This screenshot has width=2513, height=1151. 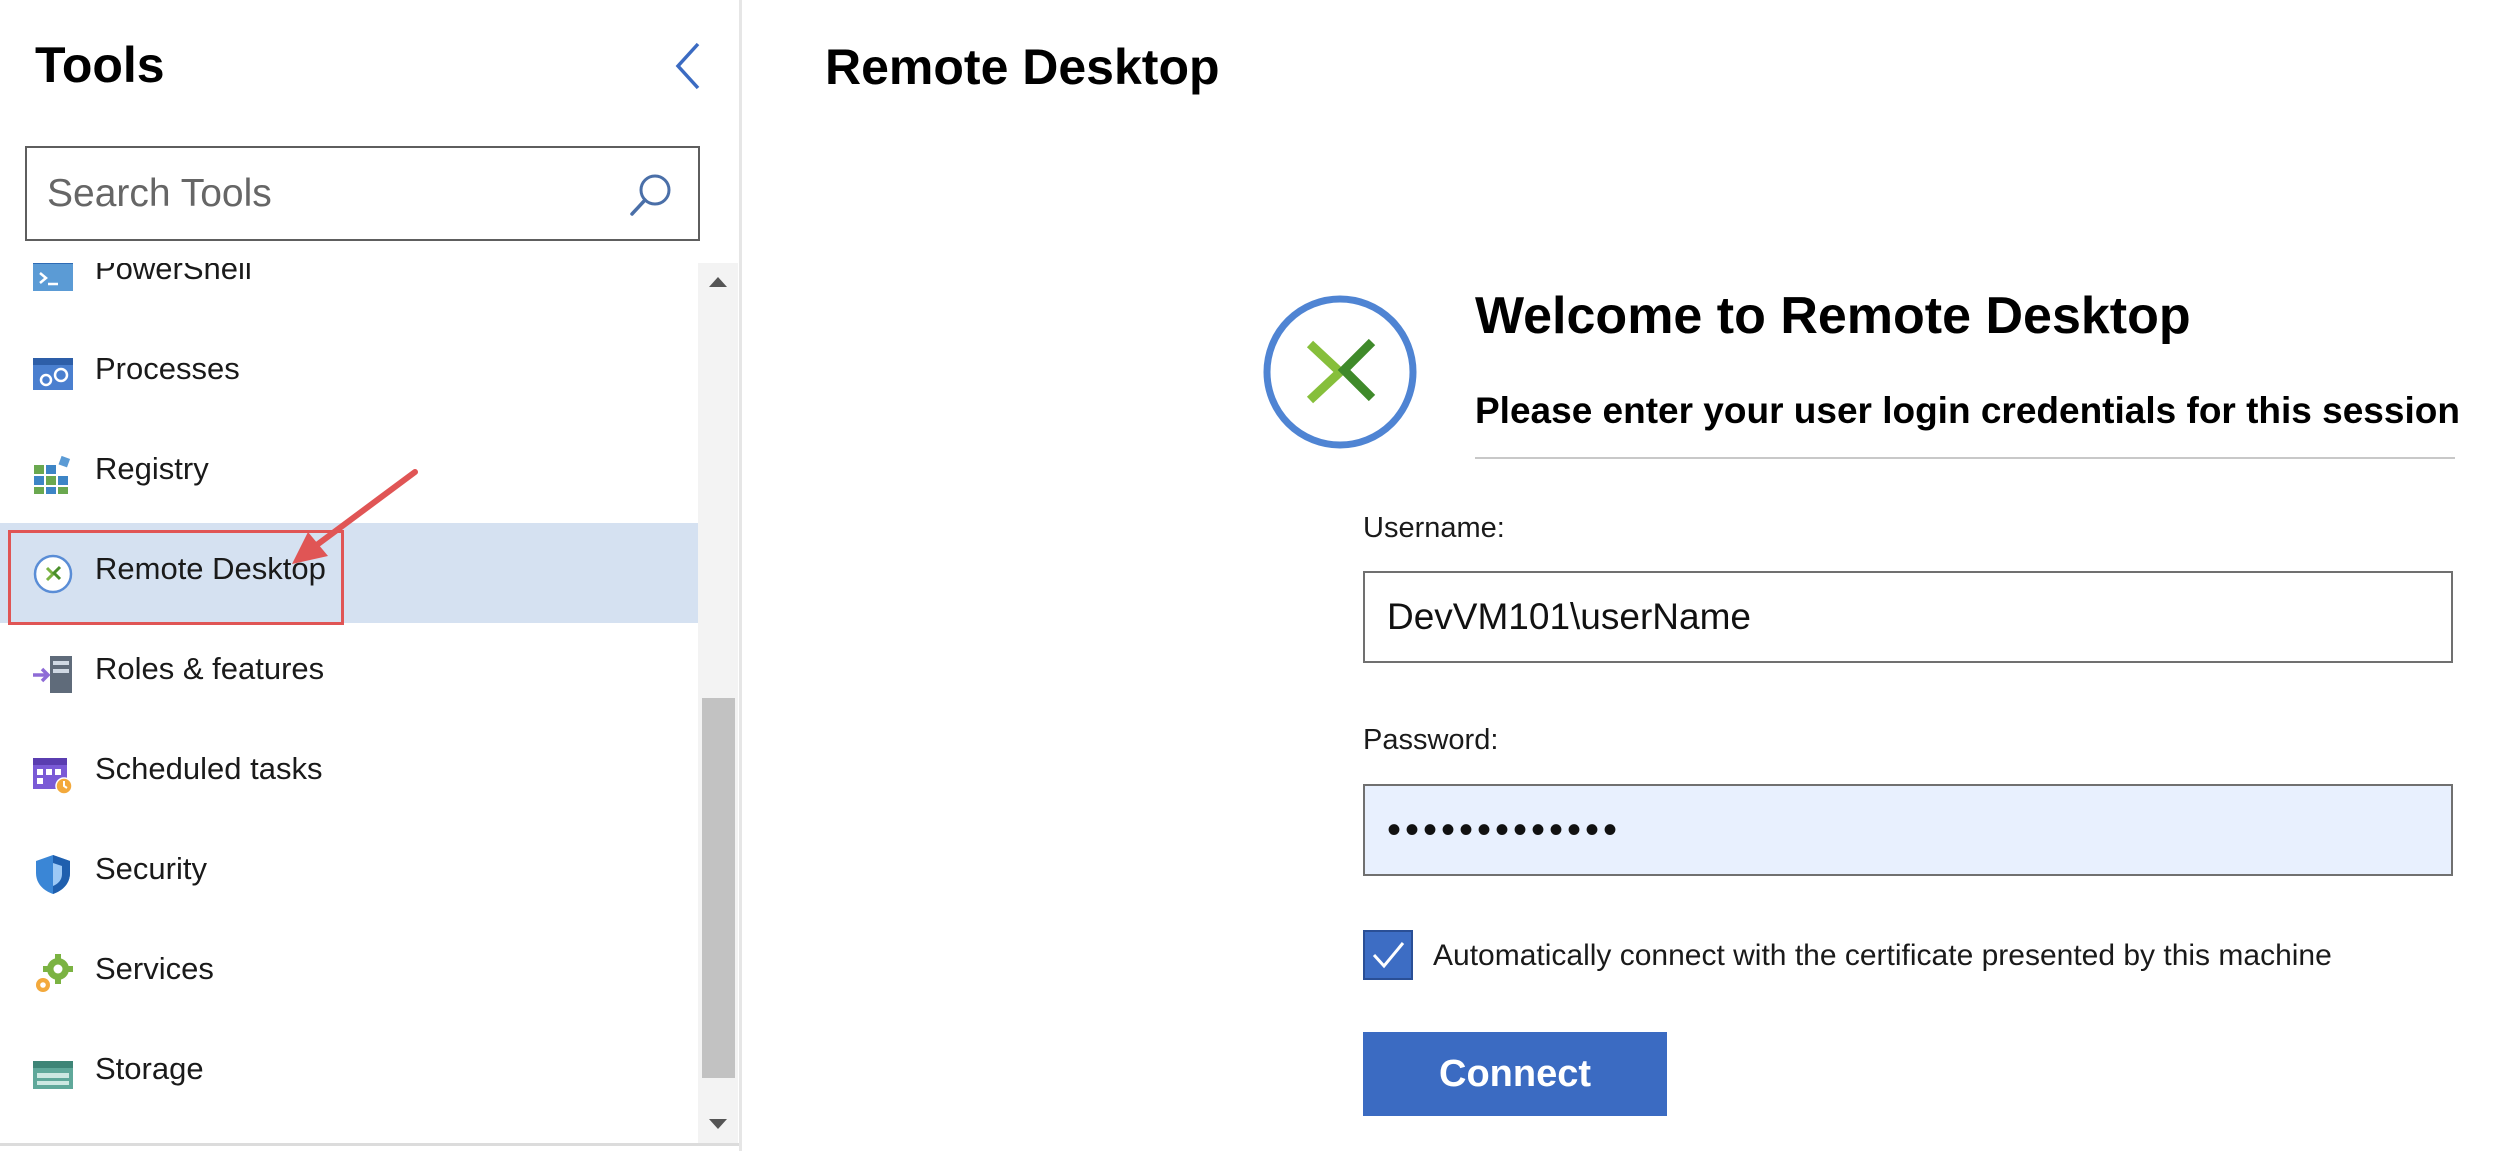 What do you see at coordinates (154, 968) in the screenshot?
I see `sidebar-item-label: Services` at bounding box center [154, 968].